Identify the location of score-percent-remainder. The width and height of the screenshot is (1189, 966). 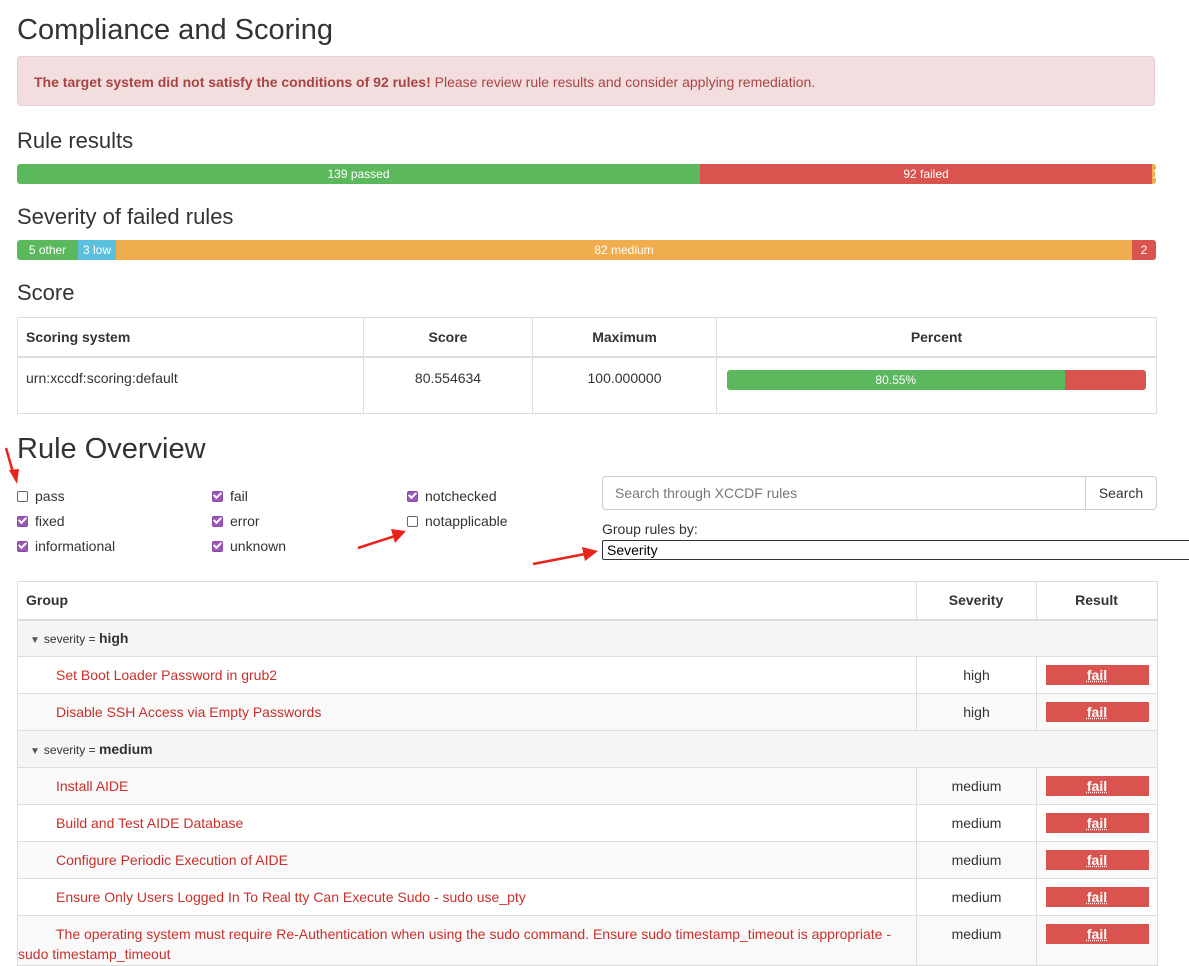
(1106, 380).